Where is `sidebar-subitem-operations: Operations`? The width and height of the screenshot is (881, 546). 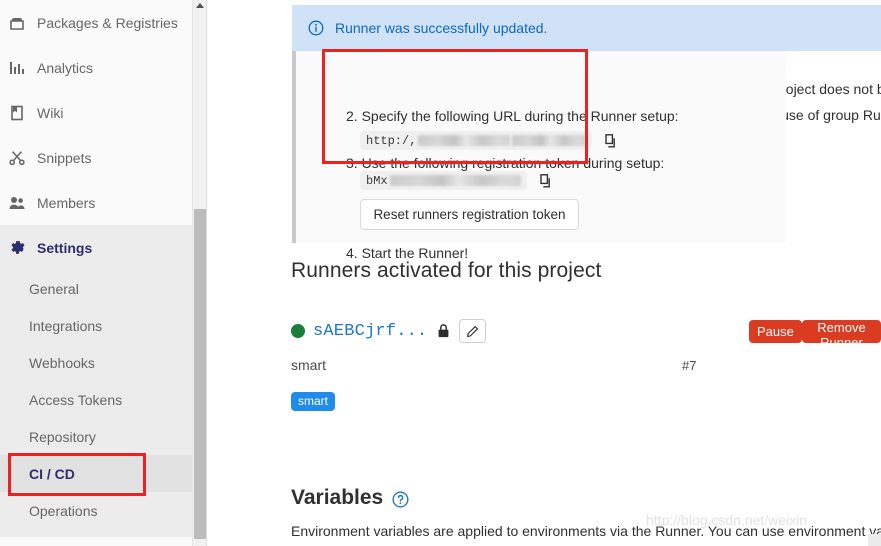
sidebar-subitem-operations: Operations is located at coordinates (96, 510).